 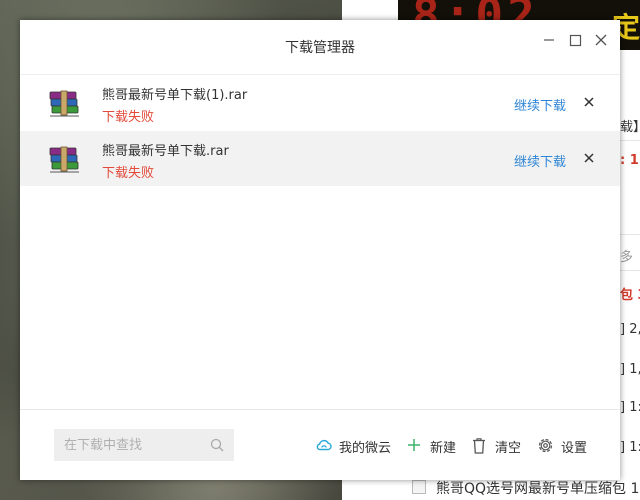 What do you see at coordinates (414, 445) in the screenshot?
I see `plus-icon` at bounding box center [414, 445].